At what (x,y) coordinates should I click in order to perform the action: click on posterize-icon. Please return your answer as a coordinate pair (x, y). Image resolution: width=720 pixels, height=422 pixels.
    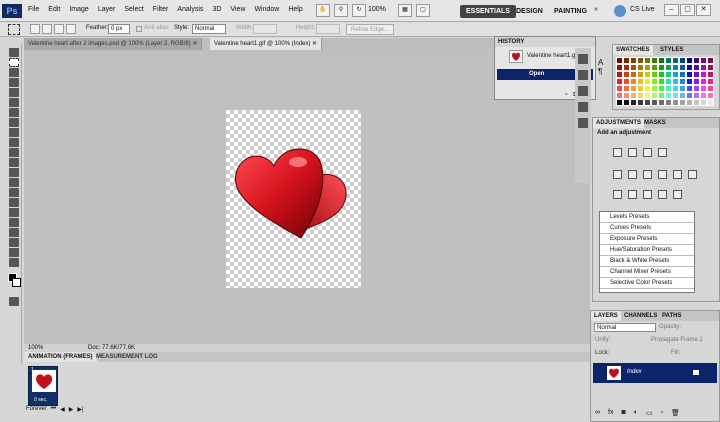
    Looking at the image, I should click on (632, 194).